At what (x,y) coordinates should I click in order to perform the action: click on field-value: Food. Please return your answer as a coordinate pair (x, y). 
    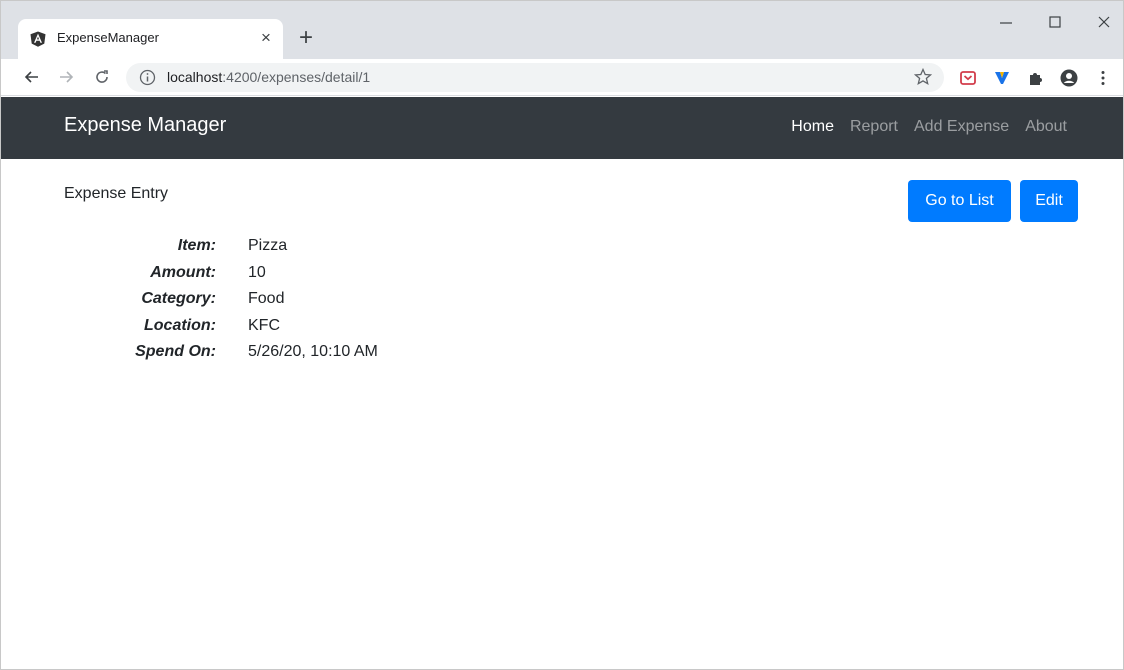
    Looking at the image, I should click on (266, 298).